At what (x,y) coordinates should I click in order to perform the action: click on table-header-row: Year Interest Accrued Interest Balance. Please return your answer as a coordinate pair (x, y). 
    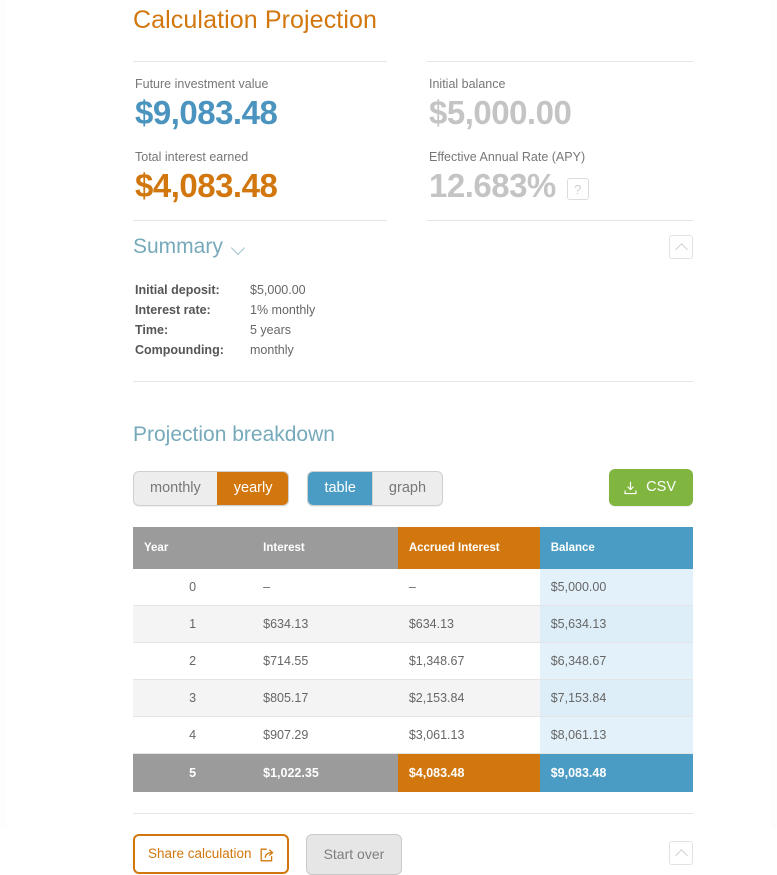
    Looking at the image, I should click on (413, 548).